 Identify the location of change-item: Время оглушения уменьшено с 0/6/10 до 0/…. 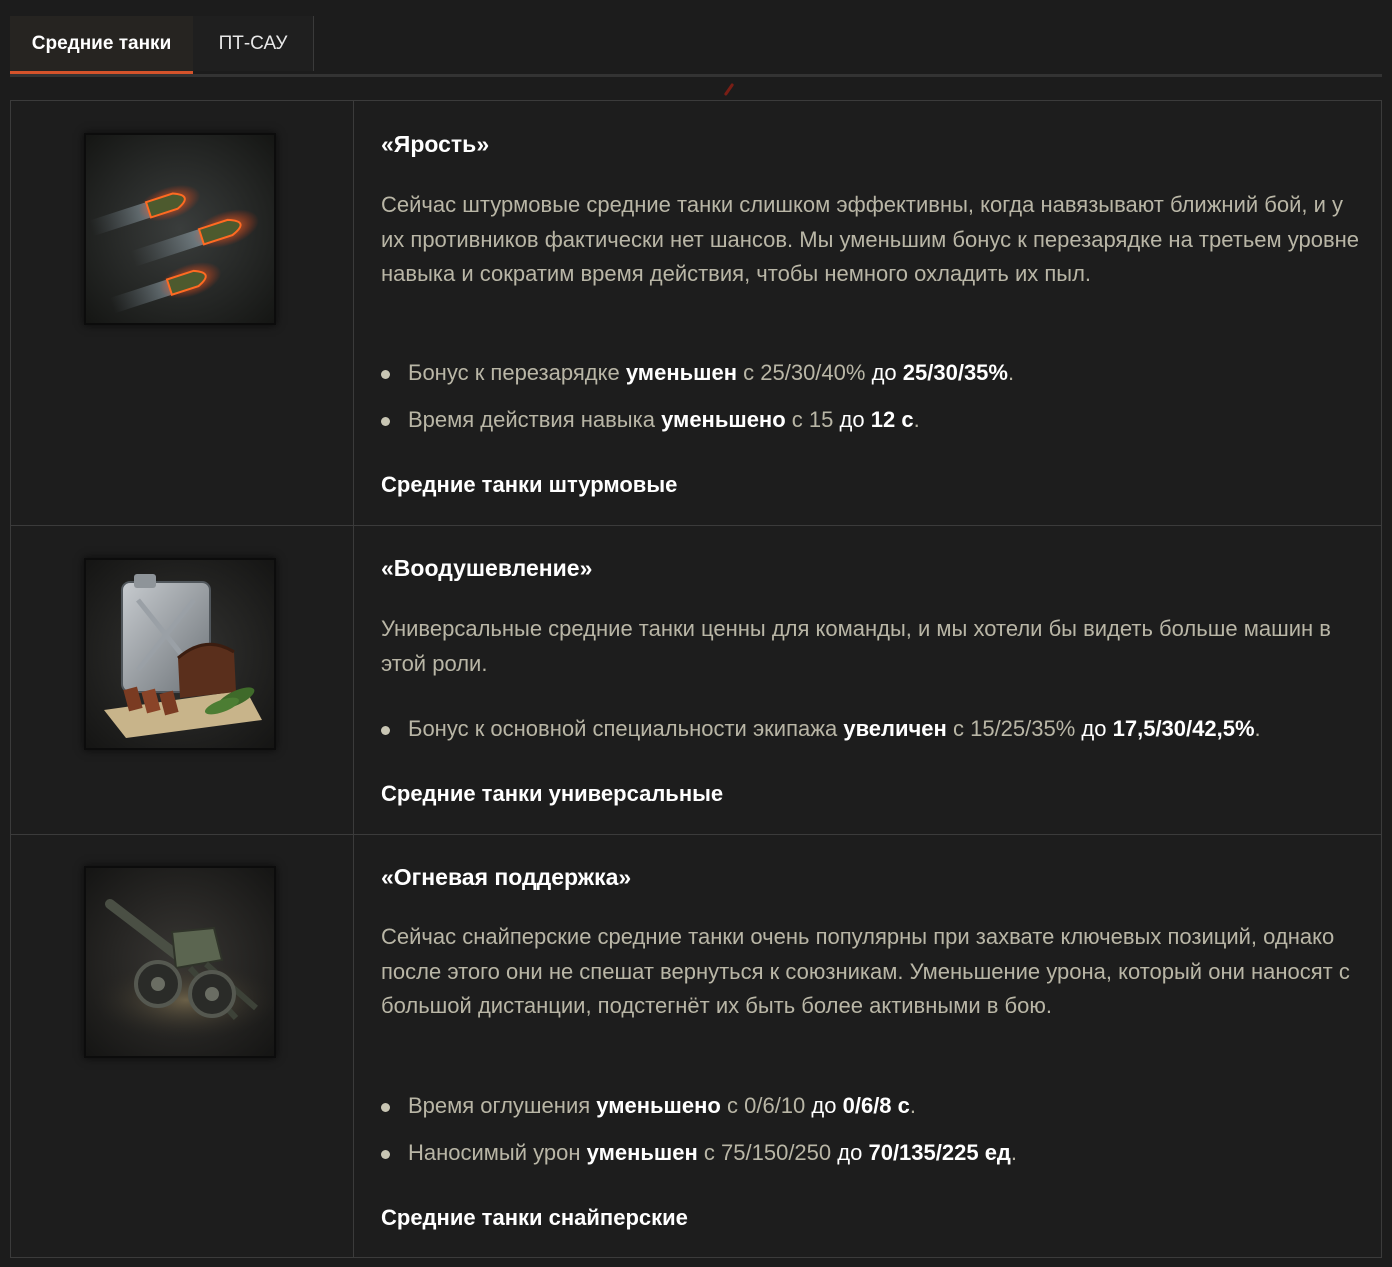
(648, 1106).